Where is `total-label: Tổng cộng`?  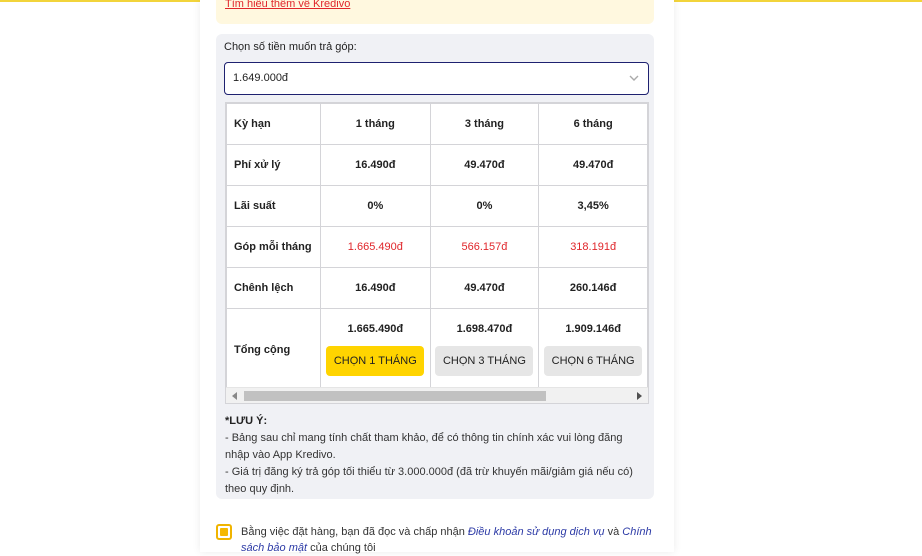 total-label: Tổng cộng is located at coordinates (274, 349).